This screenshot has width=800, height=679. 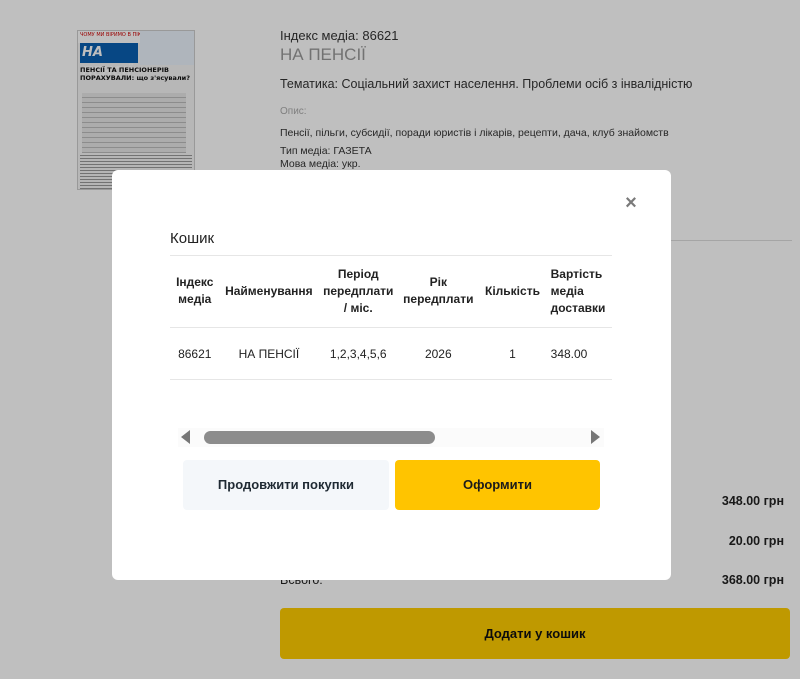 What do you see at coordinates (438, 354) in the screenshot?
I see `cell-year: 2026` at bounding box center [438, 354].